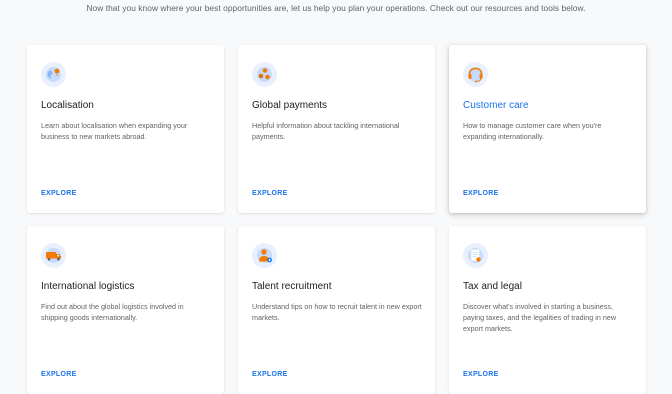 The width and height of the screenshot is (672, 394). What do you see at coordinates (67, 105) in the screenshot?
I see `card-title: Localisation` at bounding box center [67, 105].